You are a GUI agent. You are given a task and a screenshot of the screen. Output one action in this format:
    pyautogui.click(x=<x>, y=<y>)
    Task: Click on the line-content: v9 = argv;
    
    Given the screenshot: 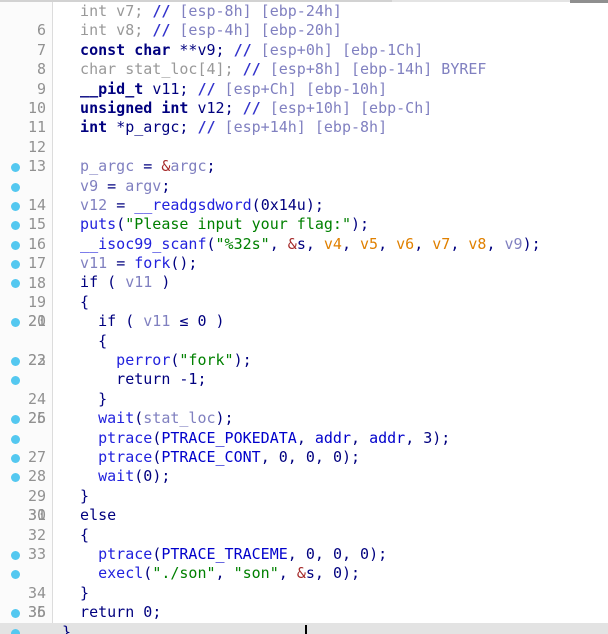 What is the action you would take?
    pyautogui.click(x=116, y=186)
    